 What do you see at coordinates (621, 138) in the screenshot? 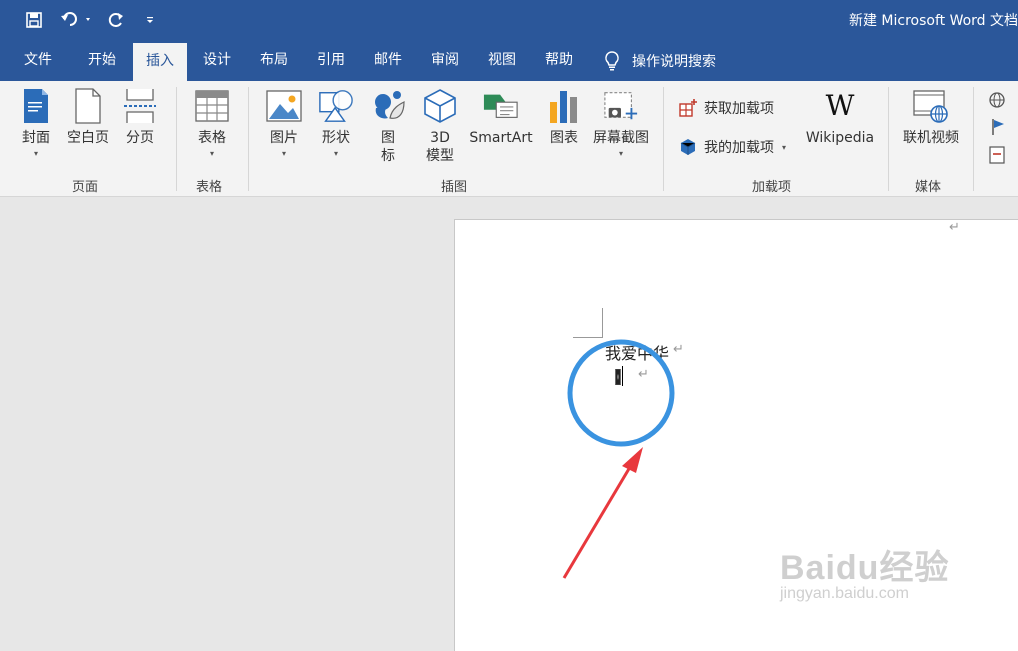
I see `screenshot-label: 屏幕截图` at bounding box center [621, 138].